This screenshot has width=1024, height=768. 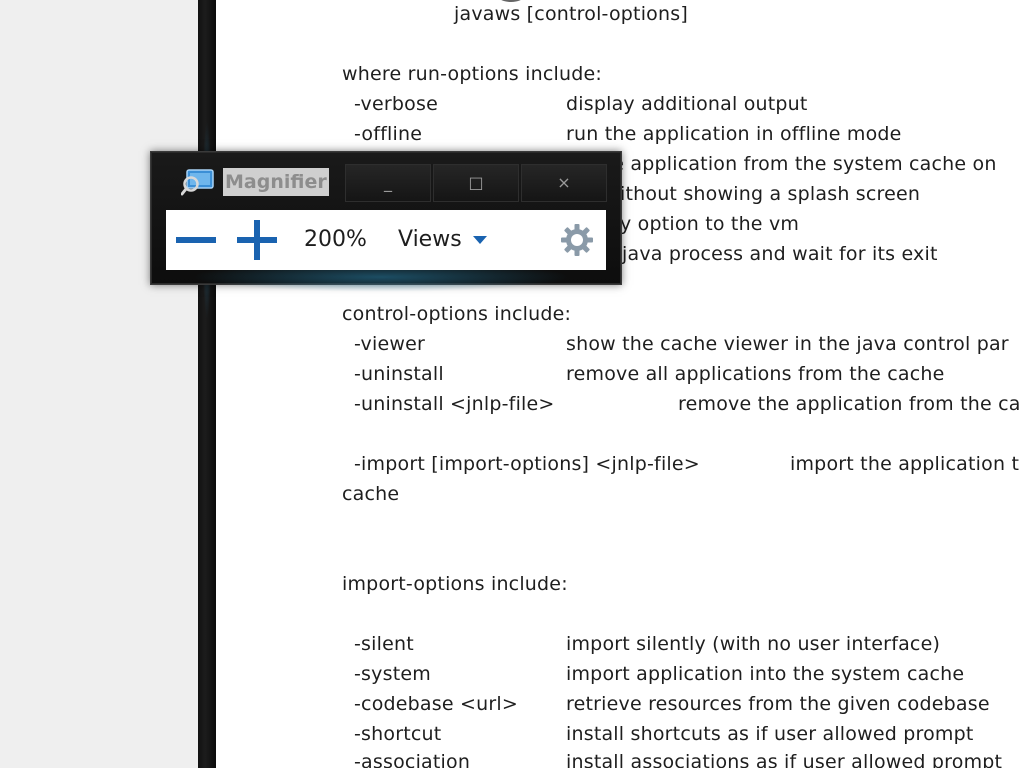 I want to click on doc-option-name: -import [import-options] <jnlp-file>, so click(x=527, y=464).